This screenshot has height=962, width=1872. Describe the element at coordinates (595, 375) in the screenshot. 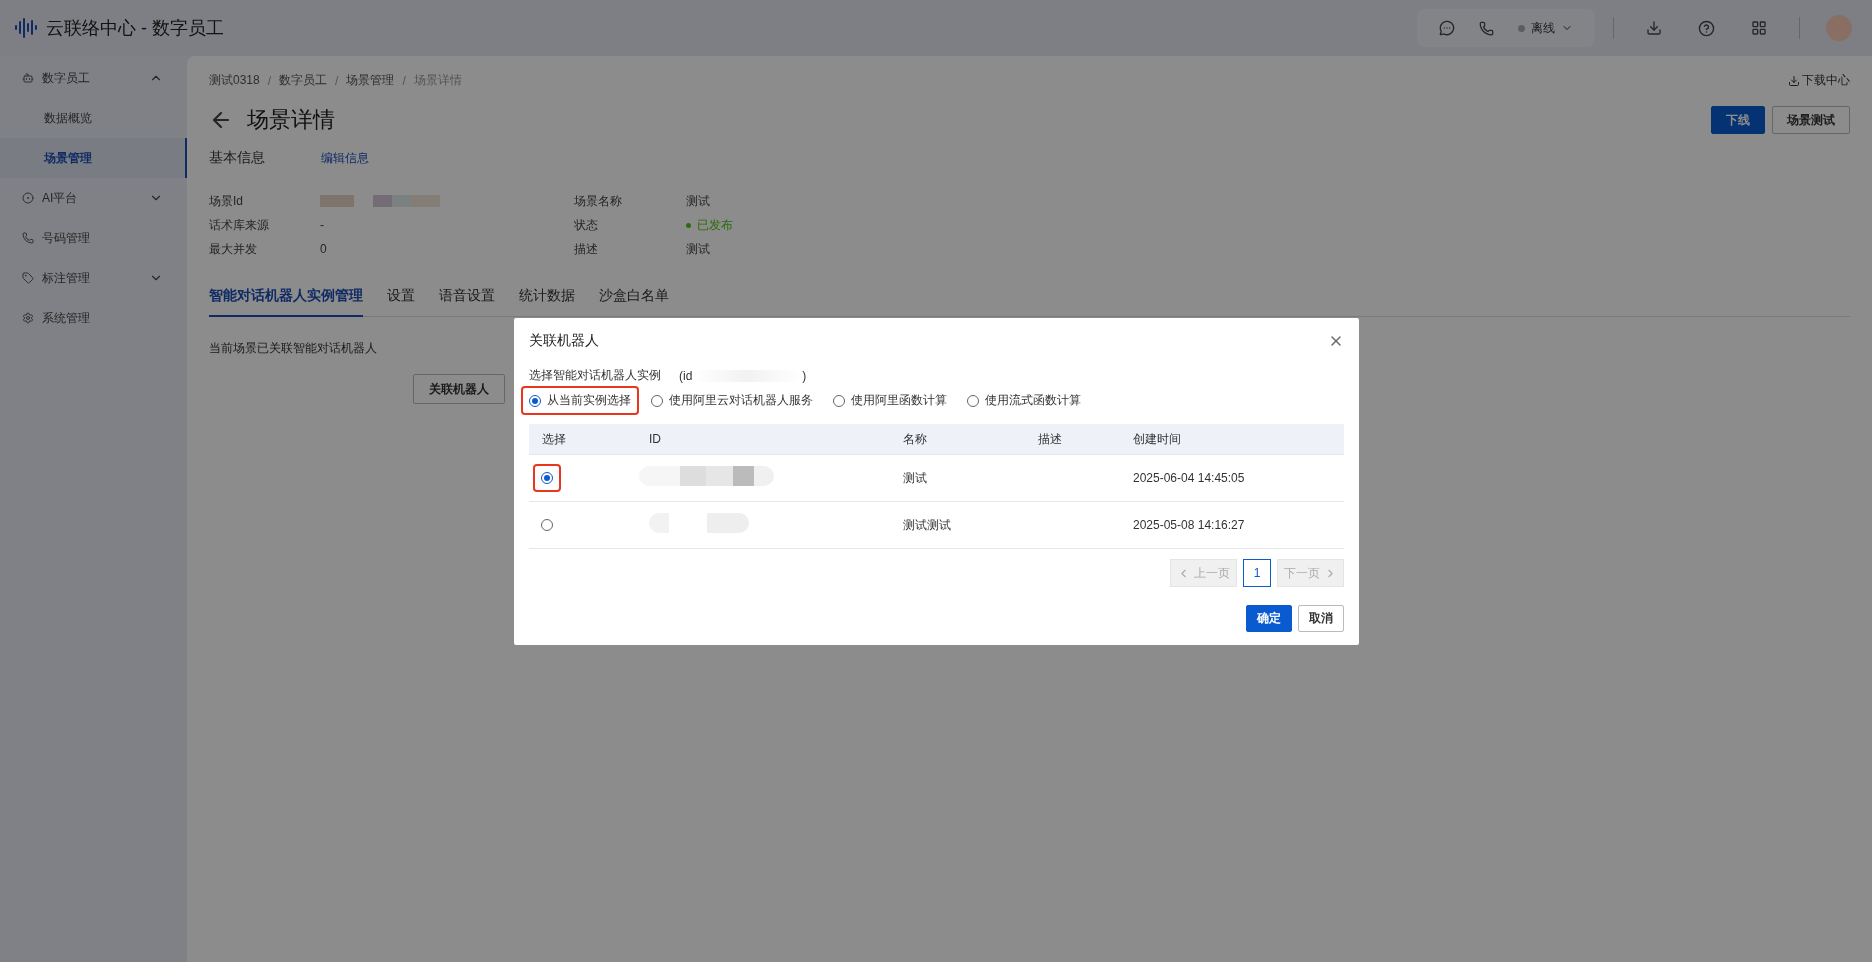

I see `dialog-hint: 选择智能对话机器人实例` at that location.